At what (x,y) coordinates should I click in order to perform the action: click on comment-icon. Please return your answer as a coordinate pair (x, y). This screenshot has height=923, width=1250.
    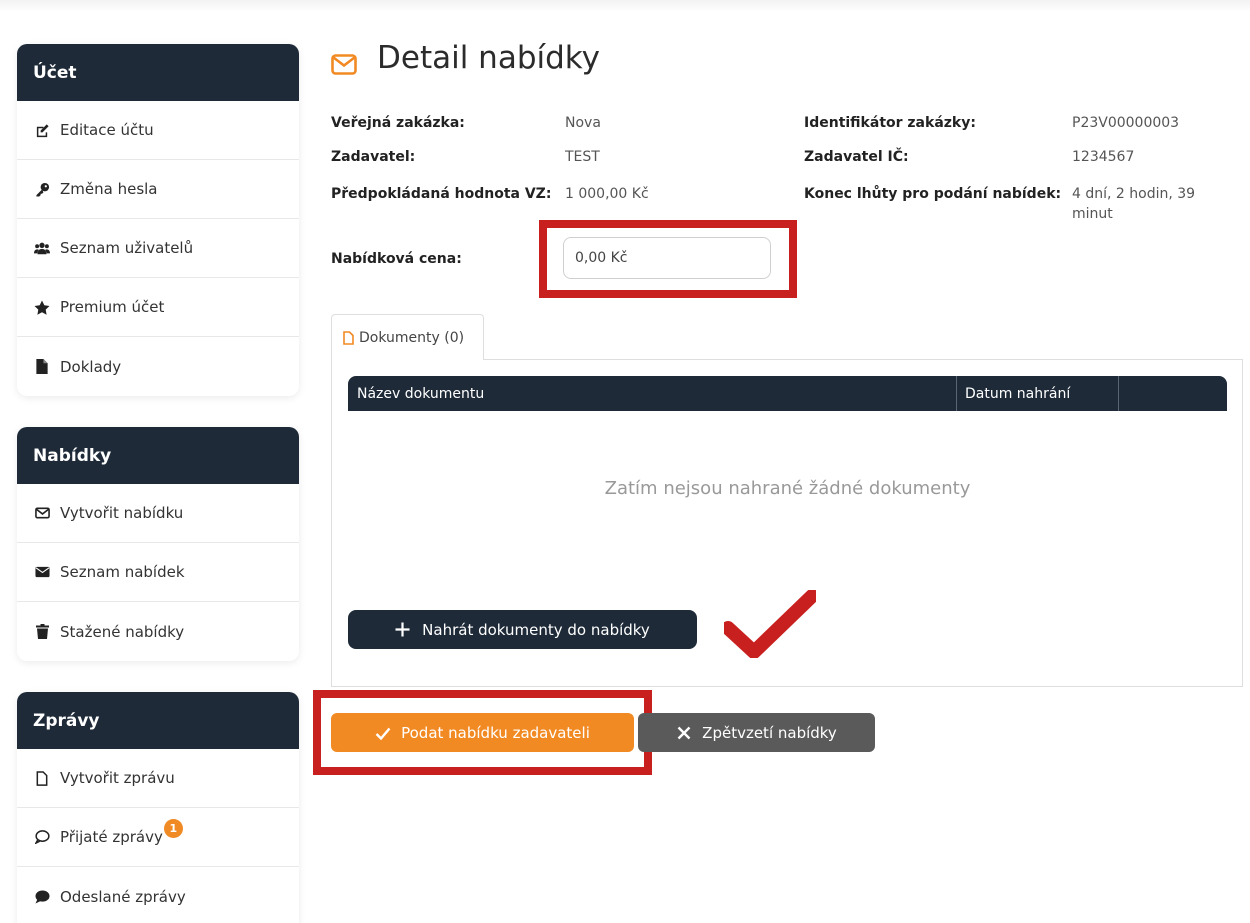
    Looking at the image, I should click on (42, 897).